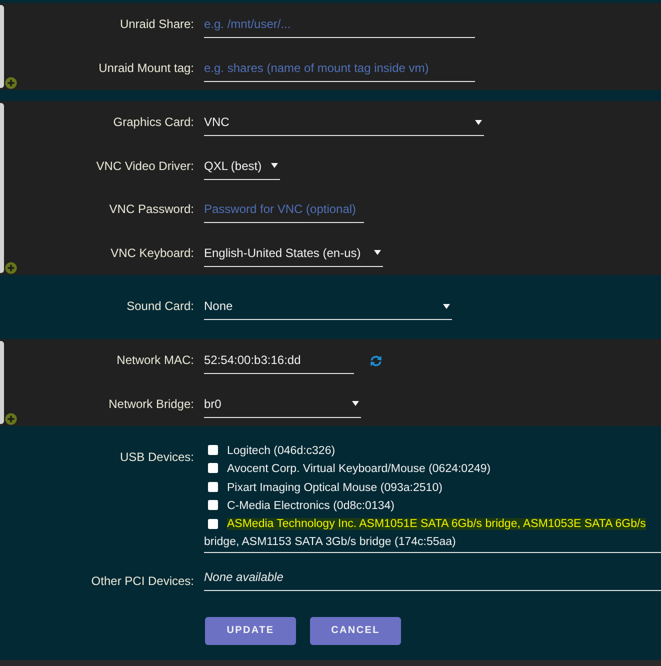 Image resolution: width=661 pixels, height=666 pixels. What do you see at coordinates (157, 457) in the screenshot?
I see `field-label: USB Devices:` at bounding box center [157, 457].